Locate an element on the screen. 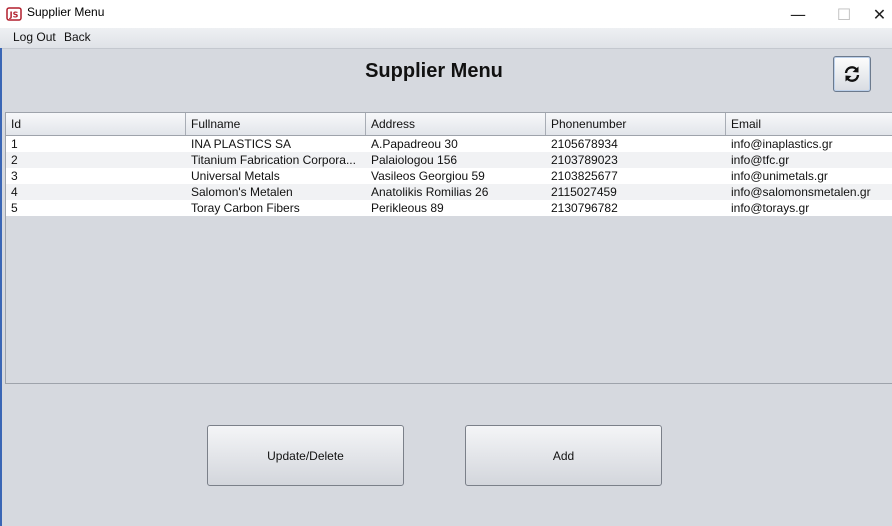  cell-email: info@inaplastics.gr is located at coordinates (782, 144).